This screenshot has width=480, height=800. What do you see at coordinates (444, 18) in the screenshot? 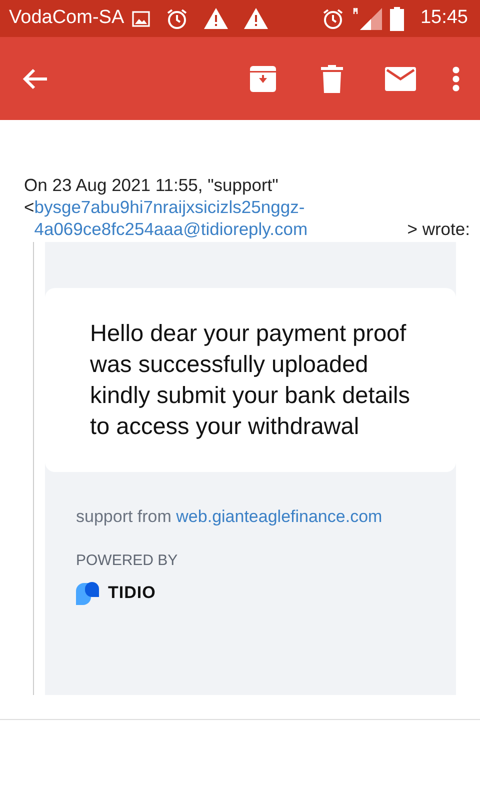
I see `clock-time: 15:45` at bounding box center [444, 18].